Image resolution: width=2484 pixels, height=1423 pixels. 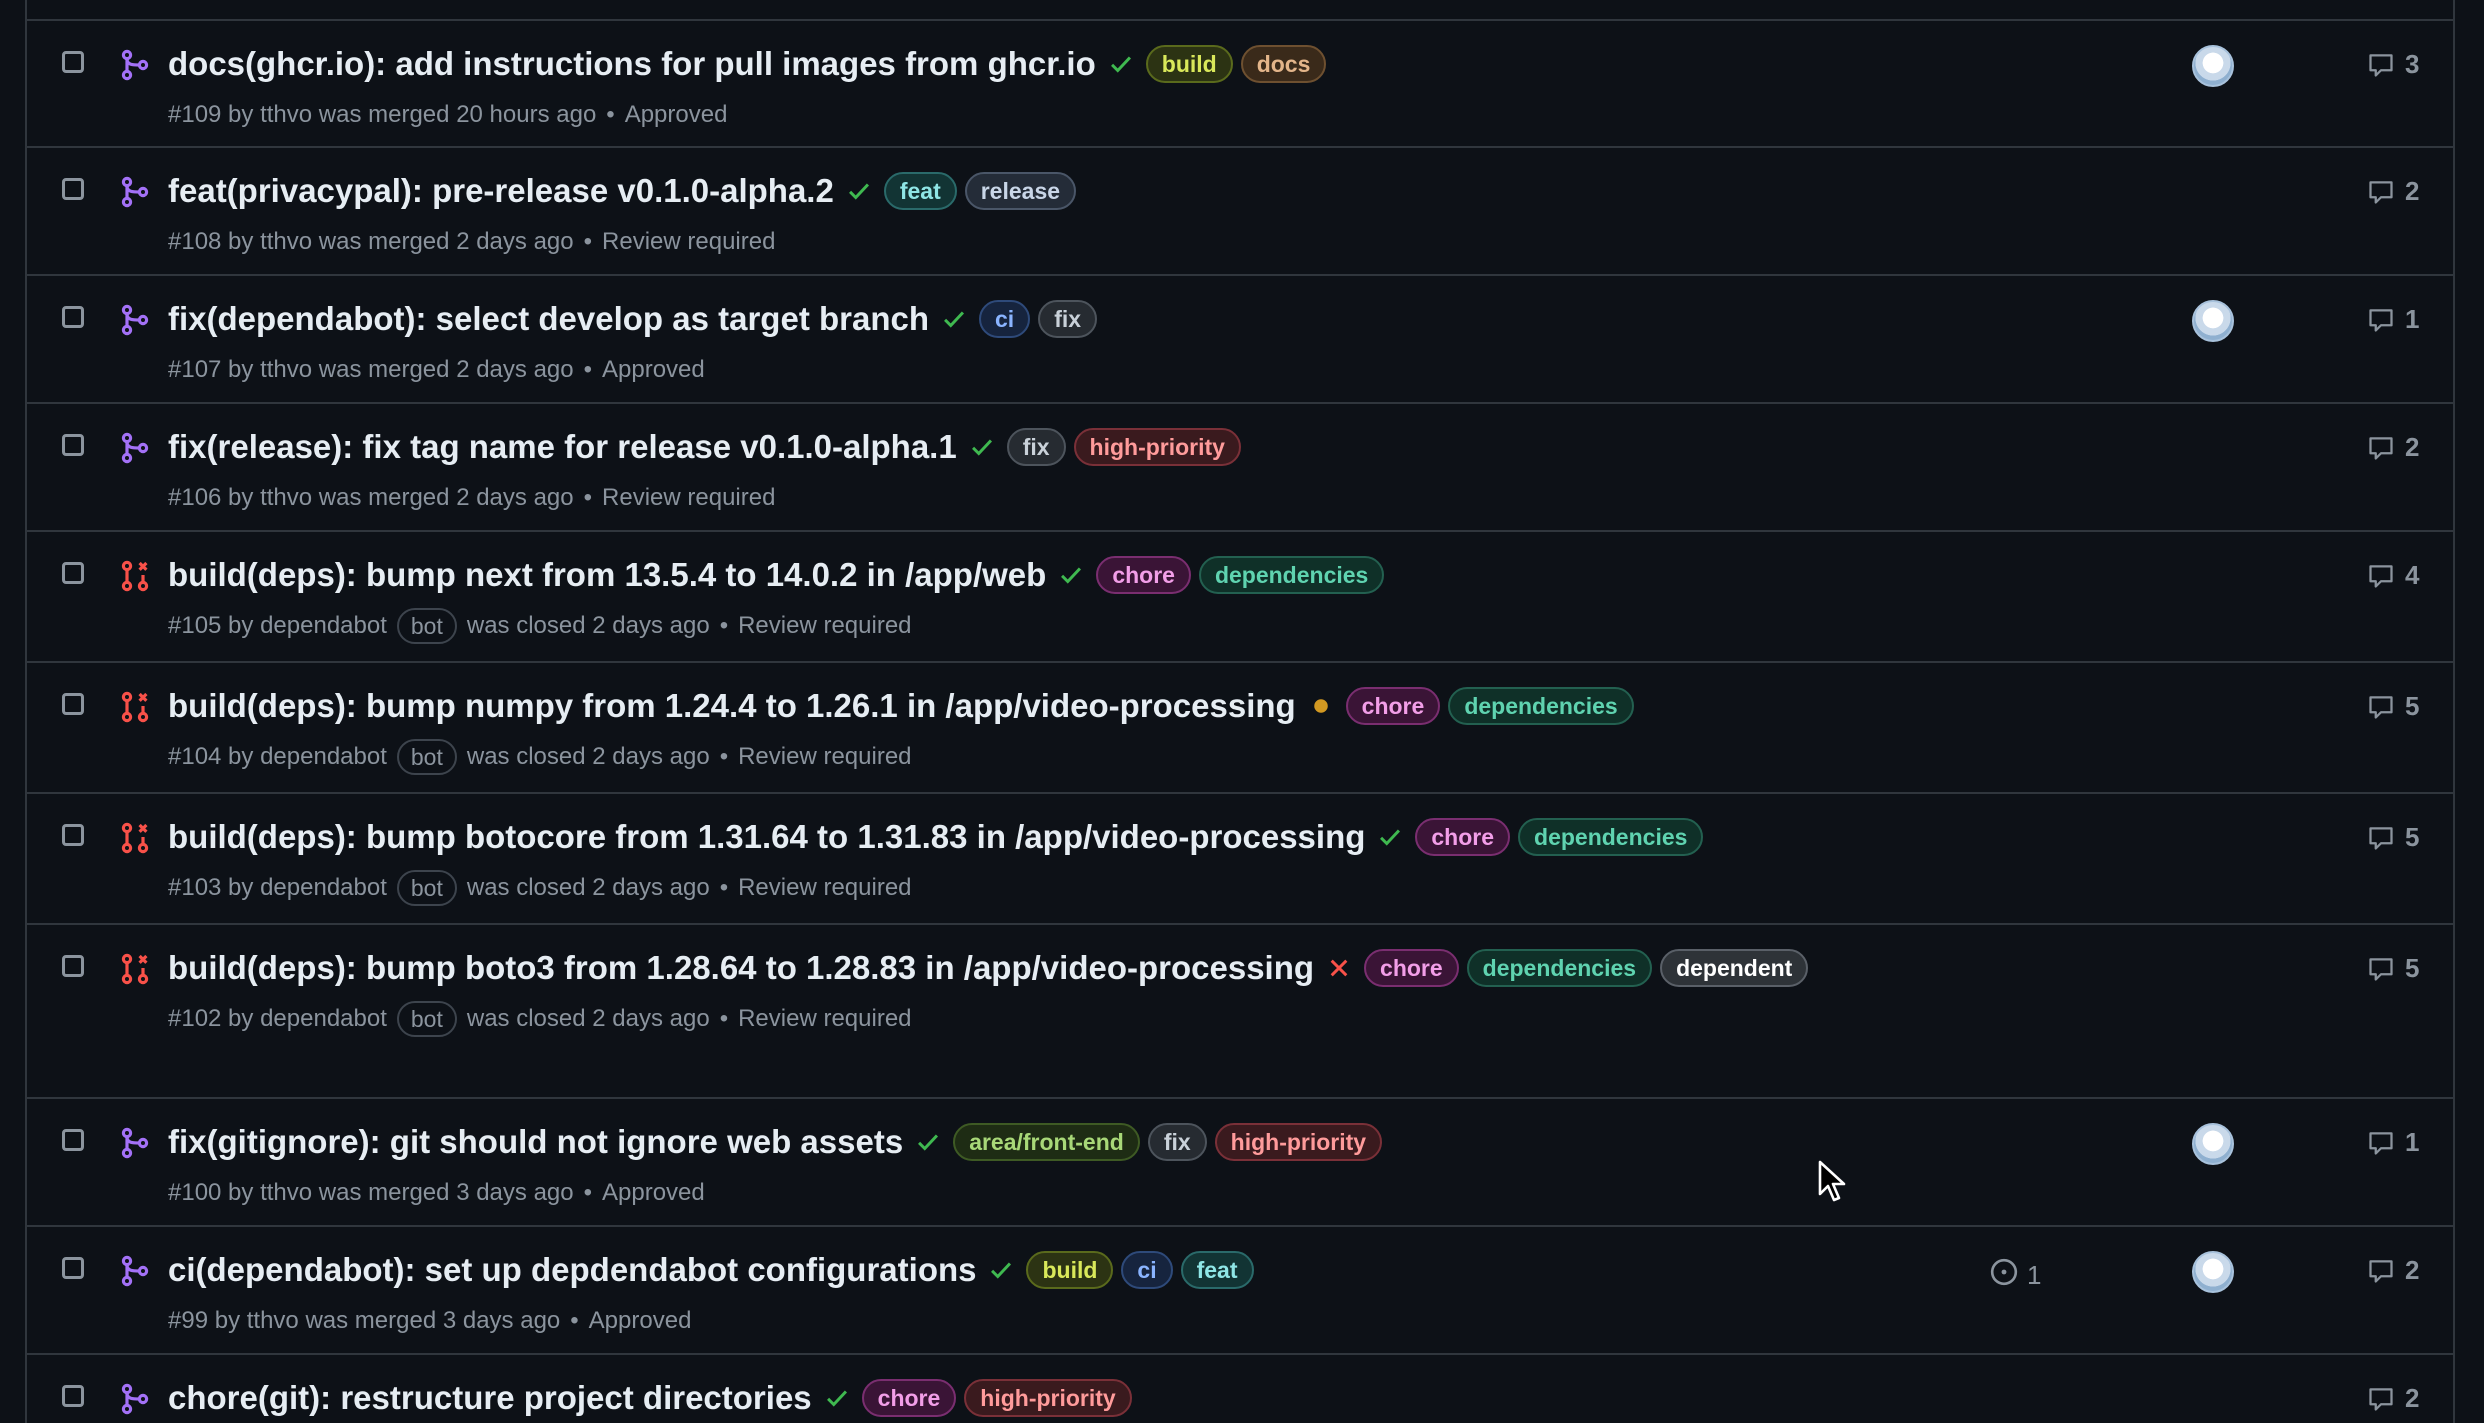 I want to click on check-failure-icon, so click(x=1339, y=968).